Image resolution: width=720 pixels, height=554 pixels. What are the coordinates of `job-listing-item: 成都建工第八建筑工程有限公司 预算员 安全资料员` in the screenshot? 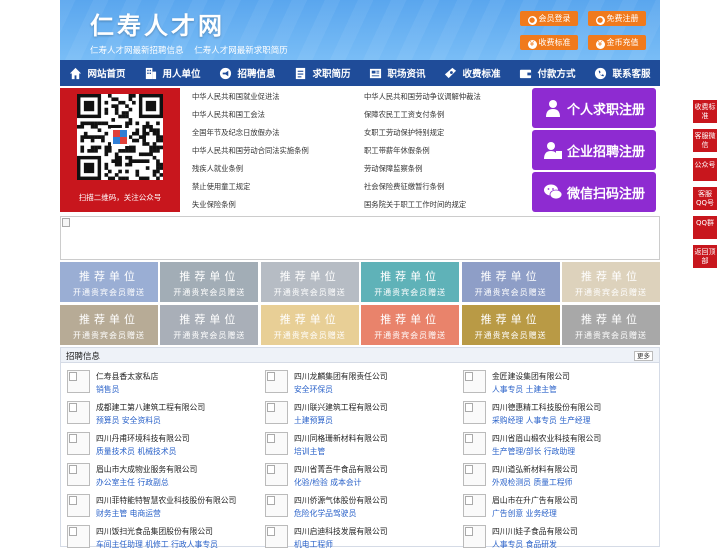 It's located at (162, 415).